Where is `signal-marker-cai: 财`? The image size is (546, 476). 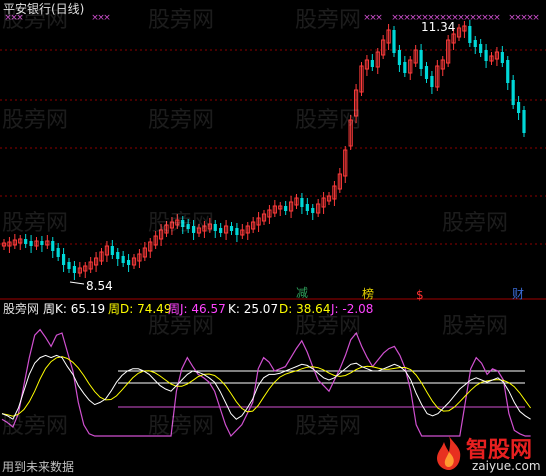 signal-marker-cai: 财 is located at coordinates (518, 294).